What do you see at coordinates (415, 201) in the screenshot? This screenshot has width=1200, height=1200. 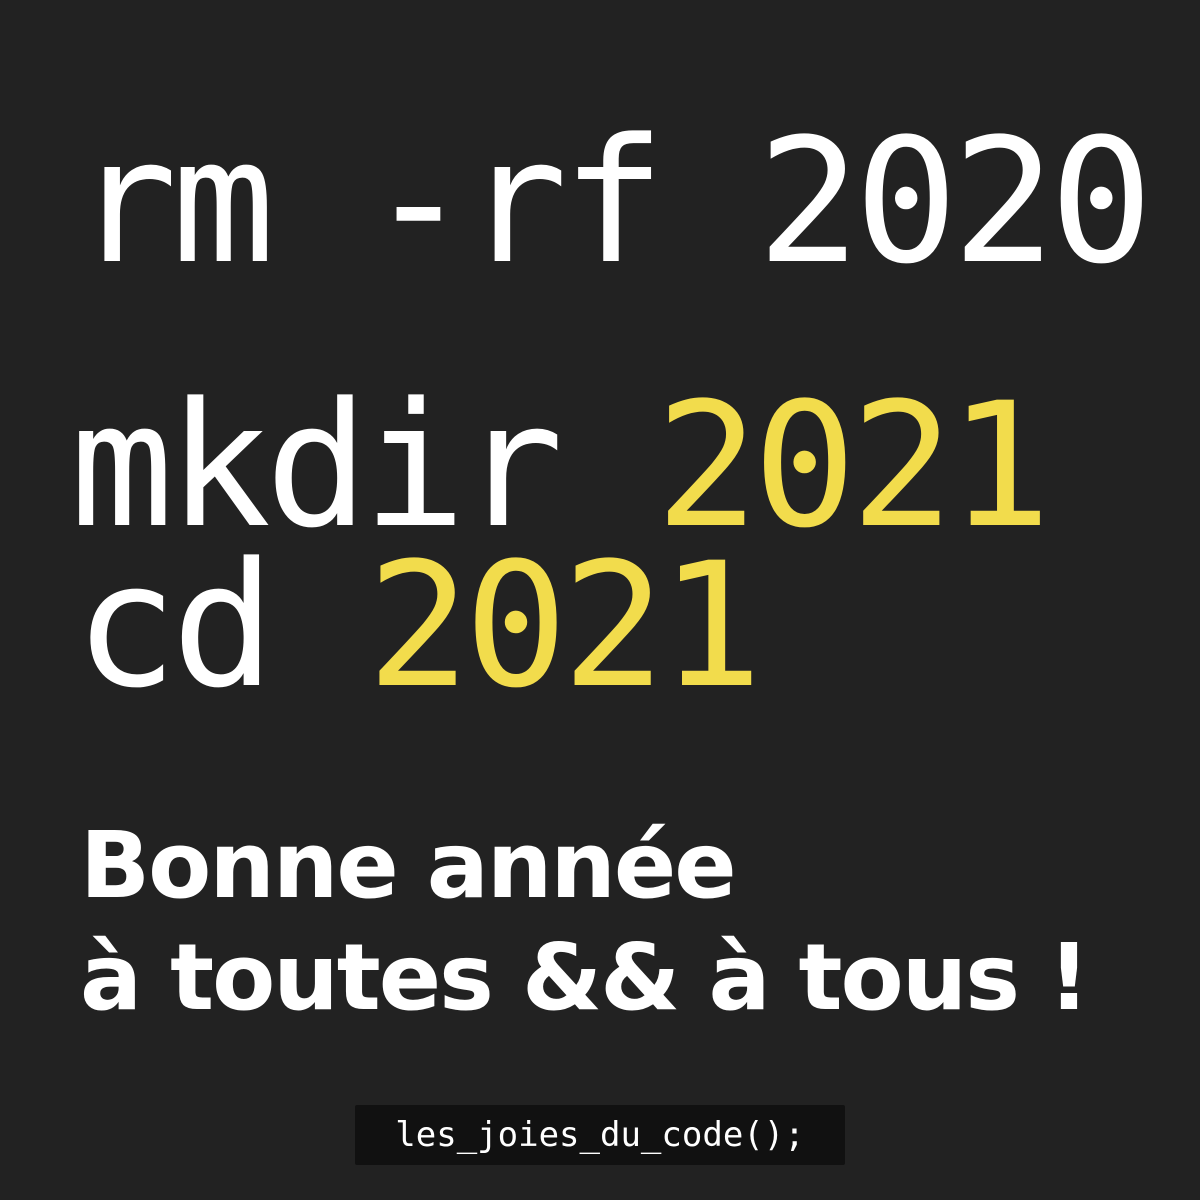 I see `command-rm: rm -rf` at bounding box center [415, 201].